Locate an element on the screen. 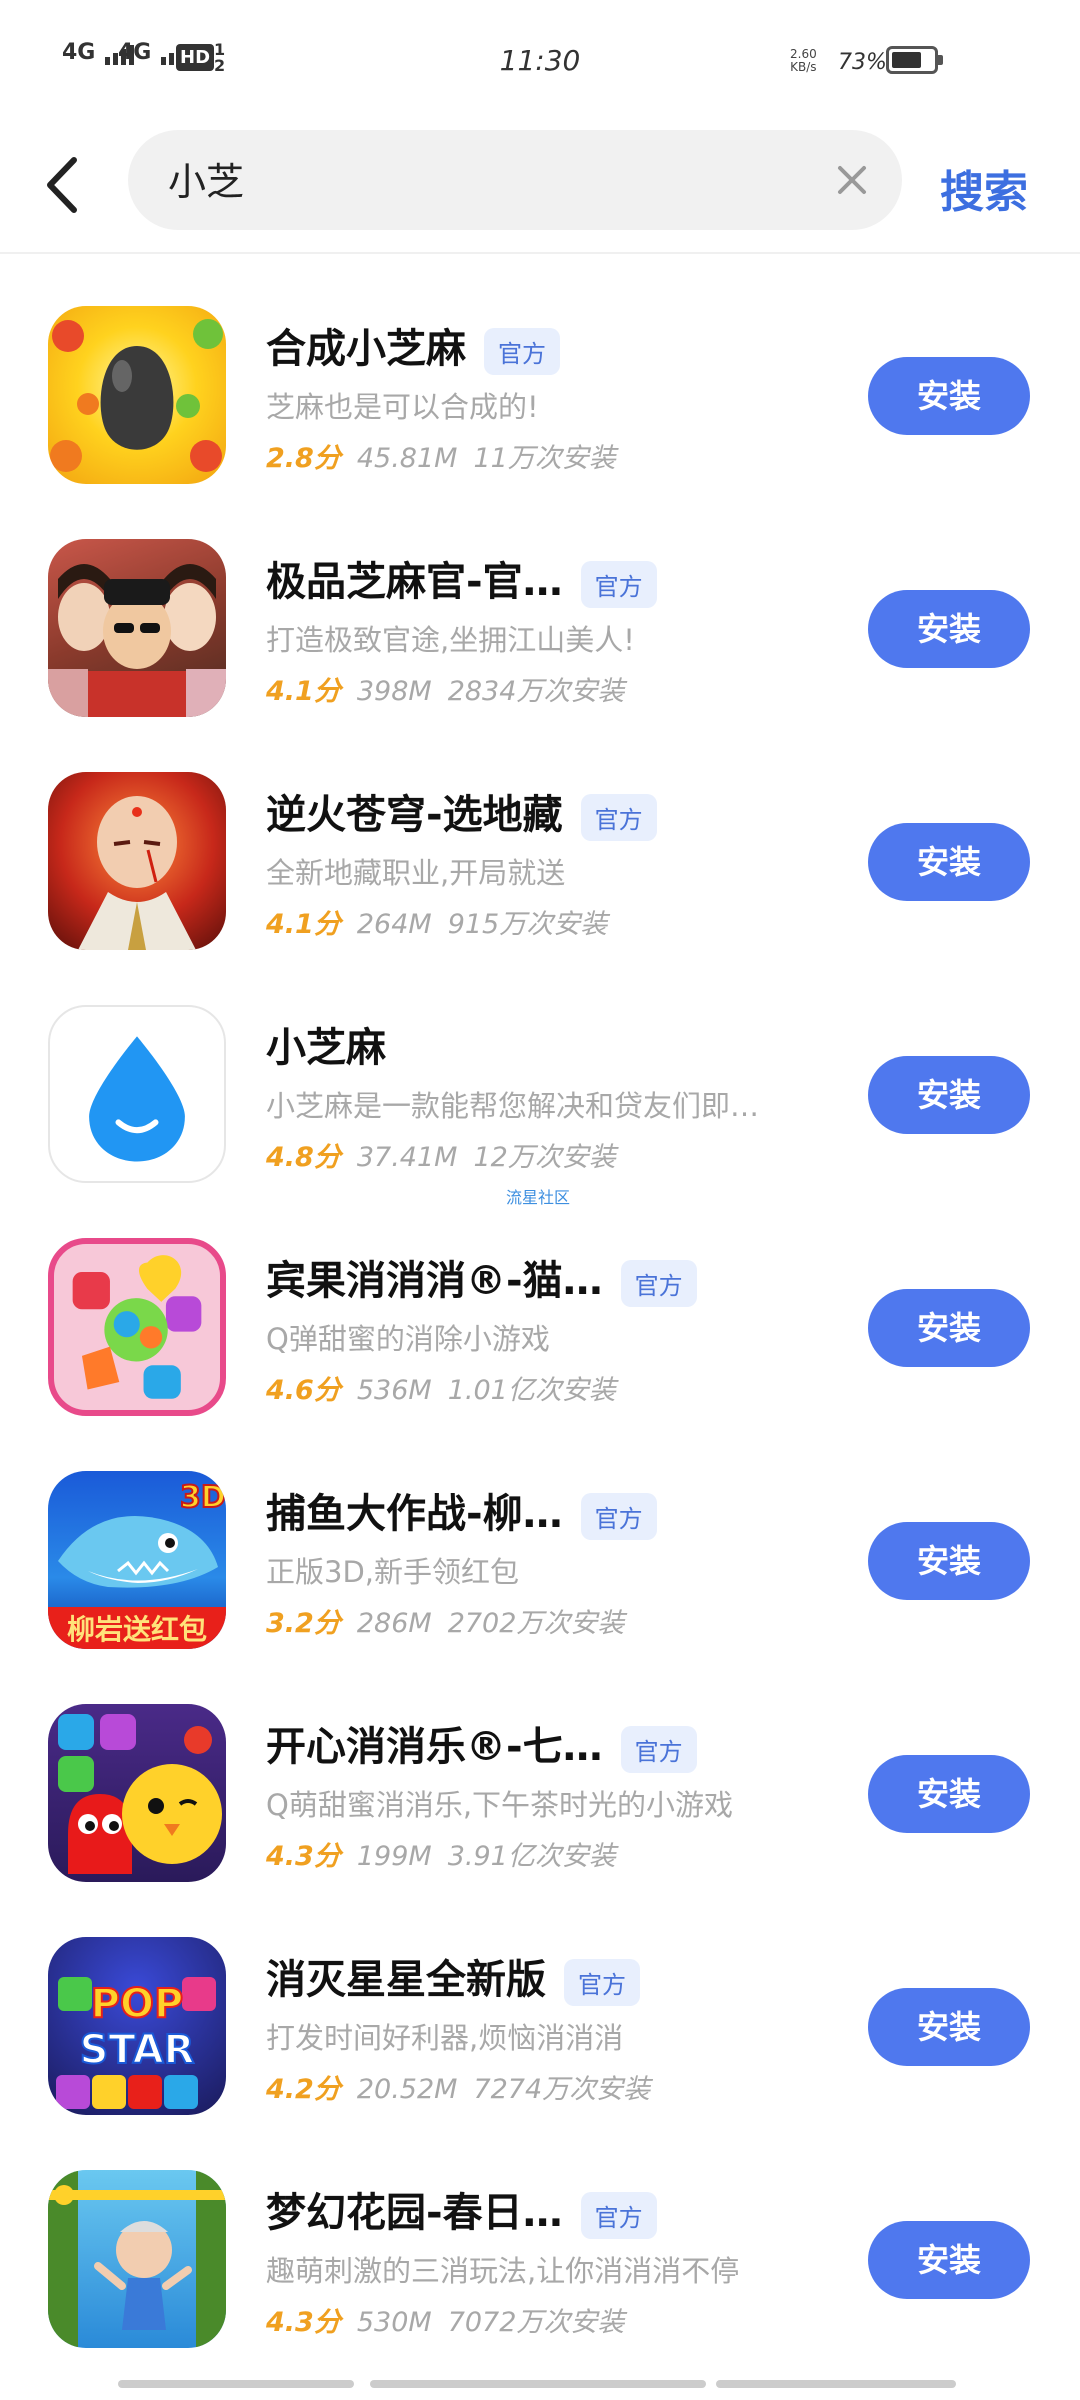 This screenshot has width=1080, height=2400. app-size: 530M is located at coordinates (394, 2322).